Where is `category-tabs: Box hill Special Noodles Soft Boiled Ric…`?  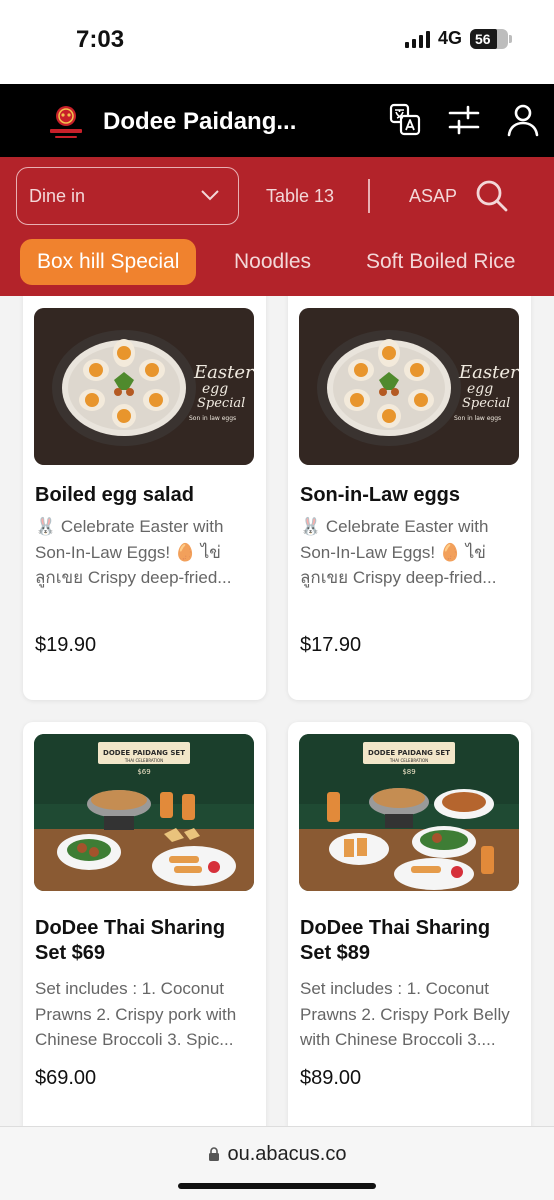
category-tabs: Box hill Special Noodles Soft Boiled Ric… is located at coordinates (277, 262).